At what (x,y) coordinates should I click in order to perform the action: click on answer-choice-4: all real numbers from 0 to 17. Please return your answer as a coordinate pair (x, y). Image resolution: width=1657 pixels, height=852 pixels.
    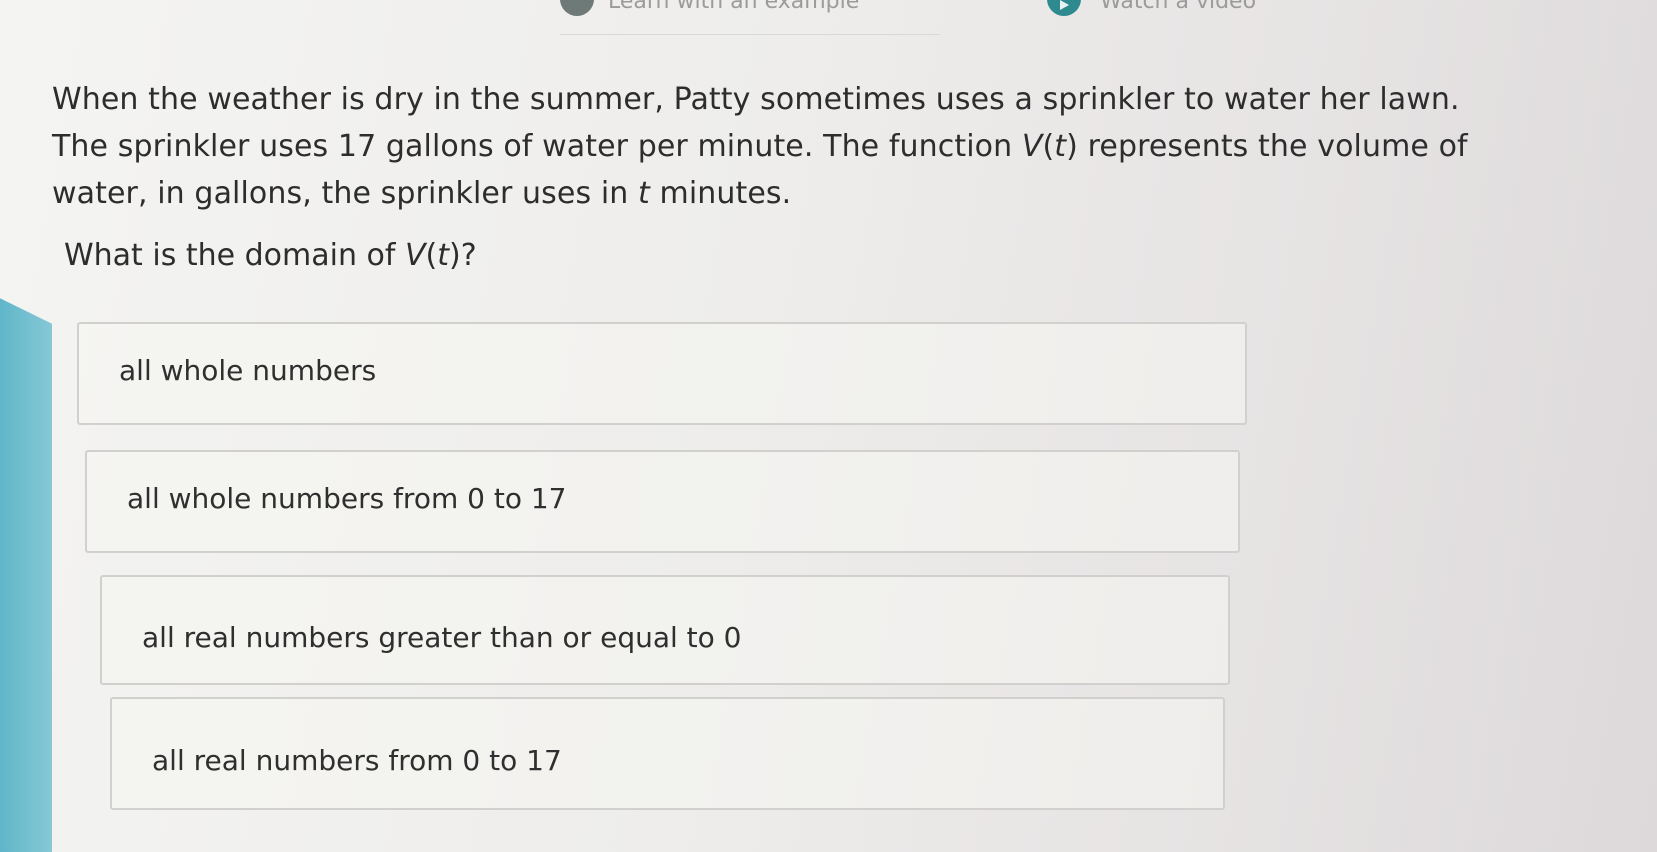
    Looking at the image, I should click on (667, 753).